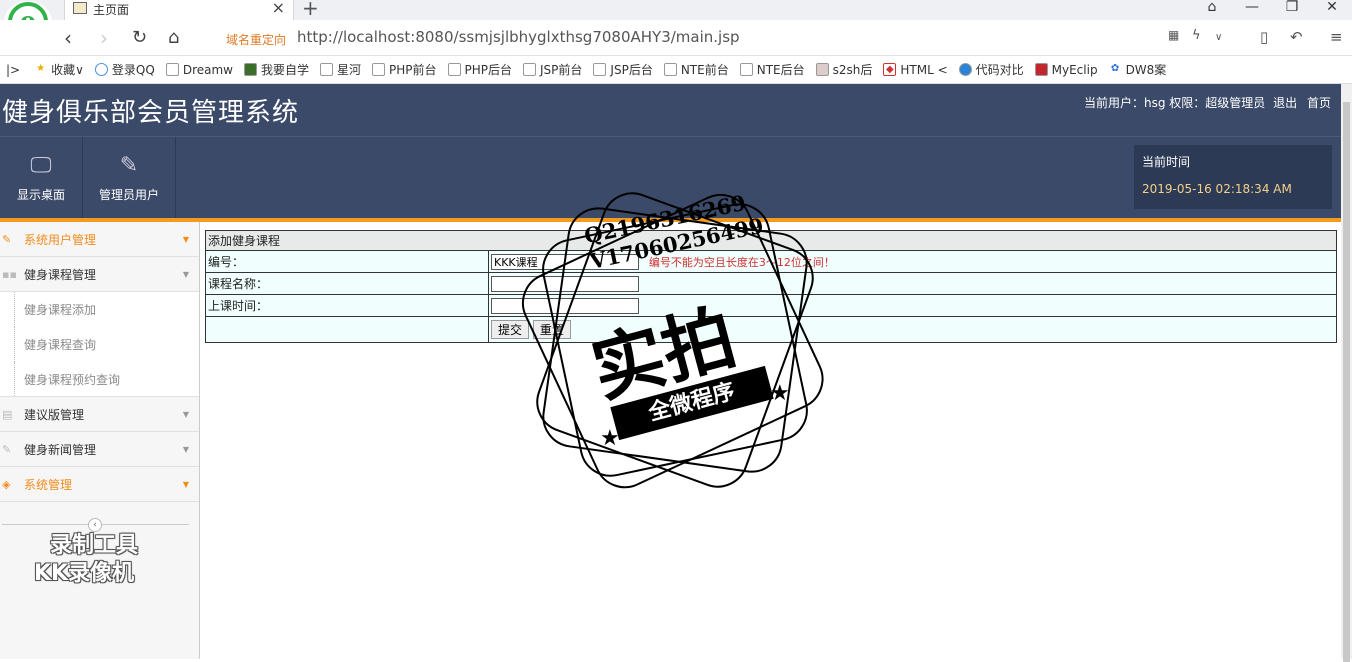 The image size is (1352, 662). Describe the element at coordinates (479, 69) in the screenshot. I see `bookmark-item: PHP后台` at that location.